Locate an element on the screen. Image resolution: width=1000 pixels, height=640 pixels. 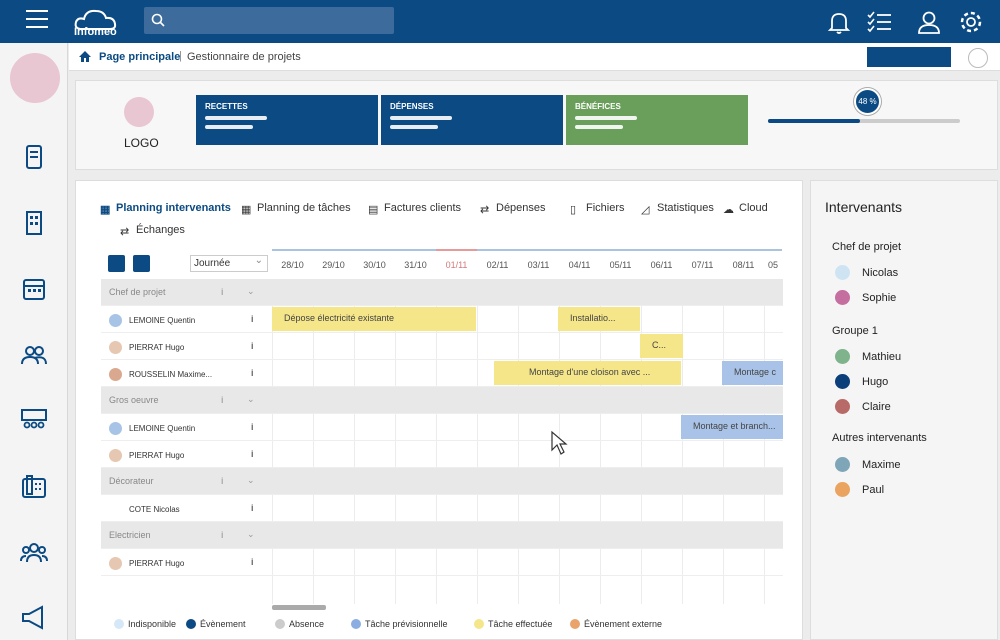
person-paul: Paul is located at coordinates (859, 489).